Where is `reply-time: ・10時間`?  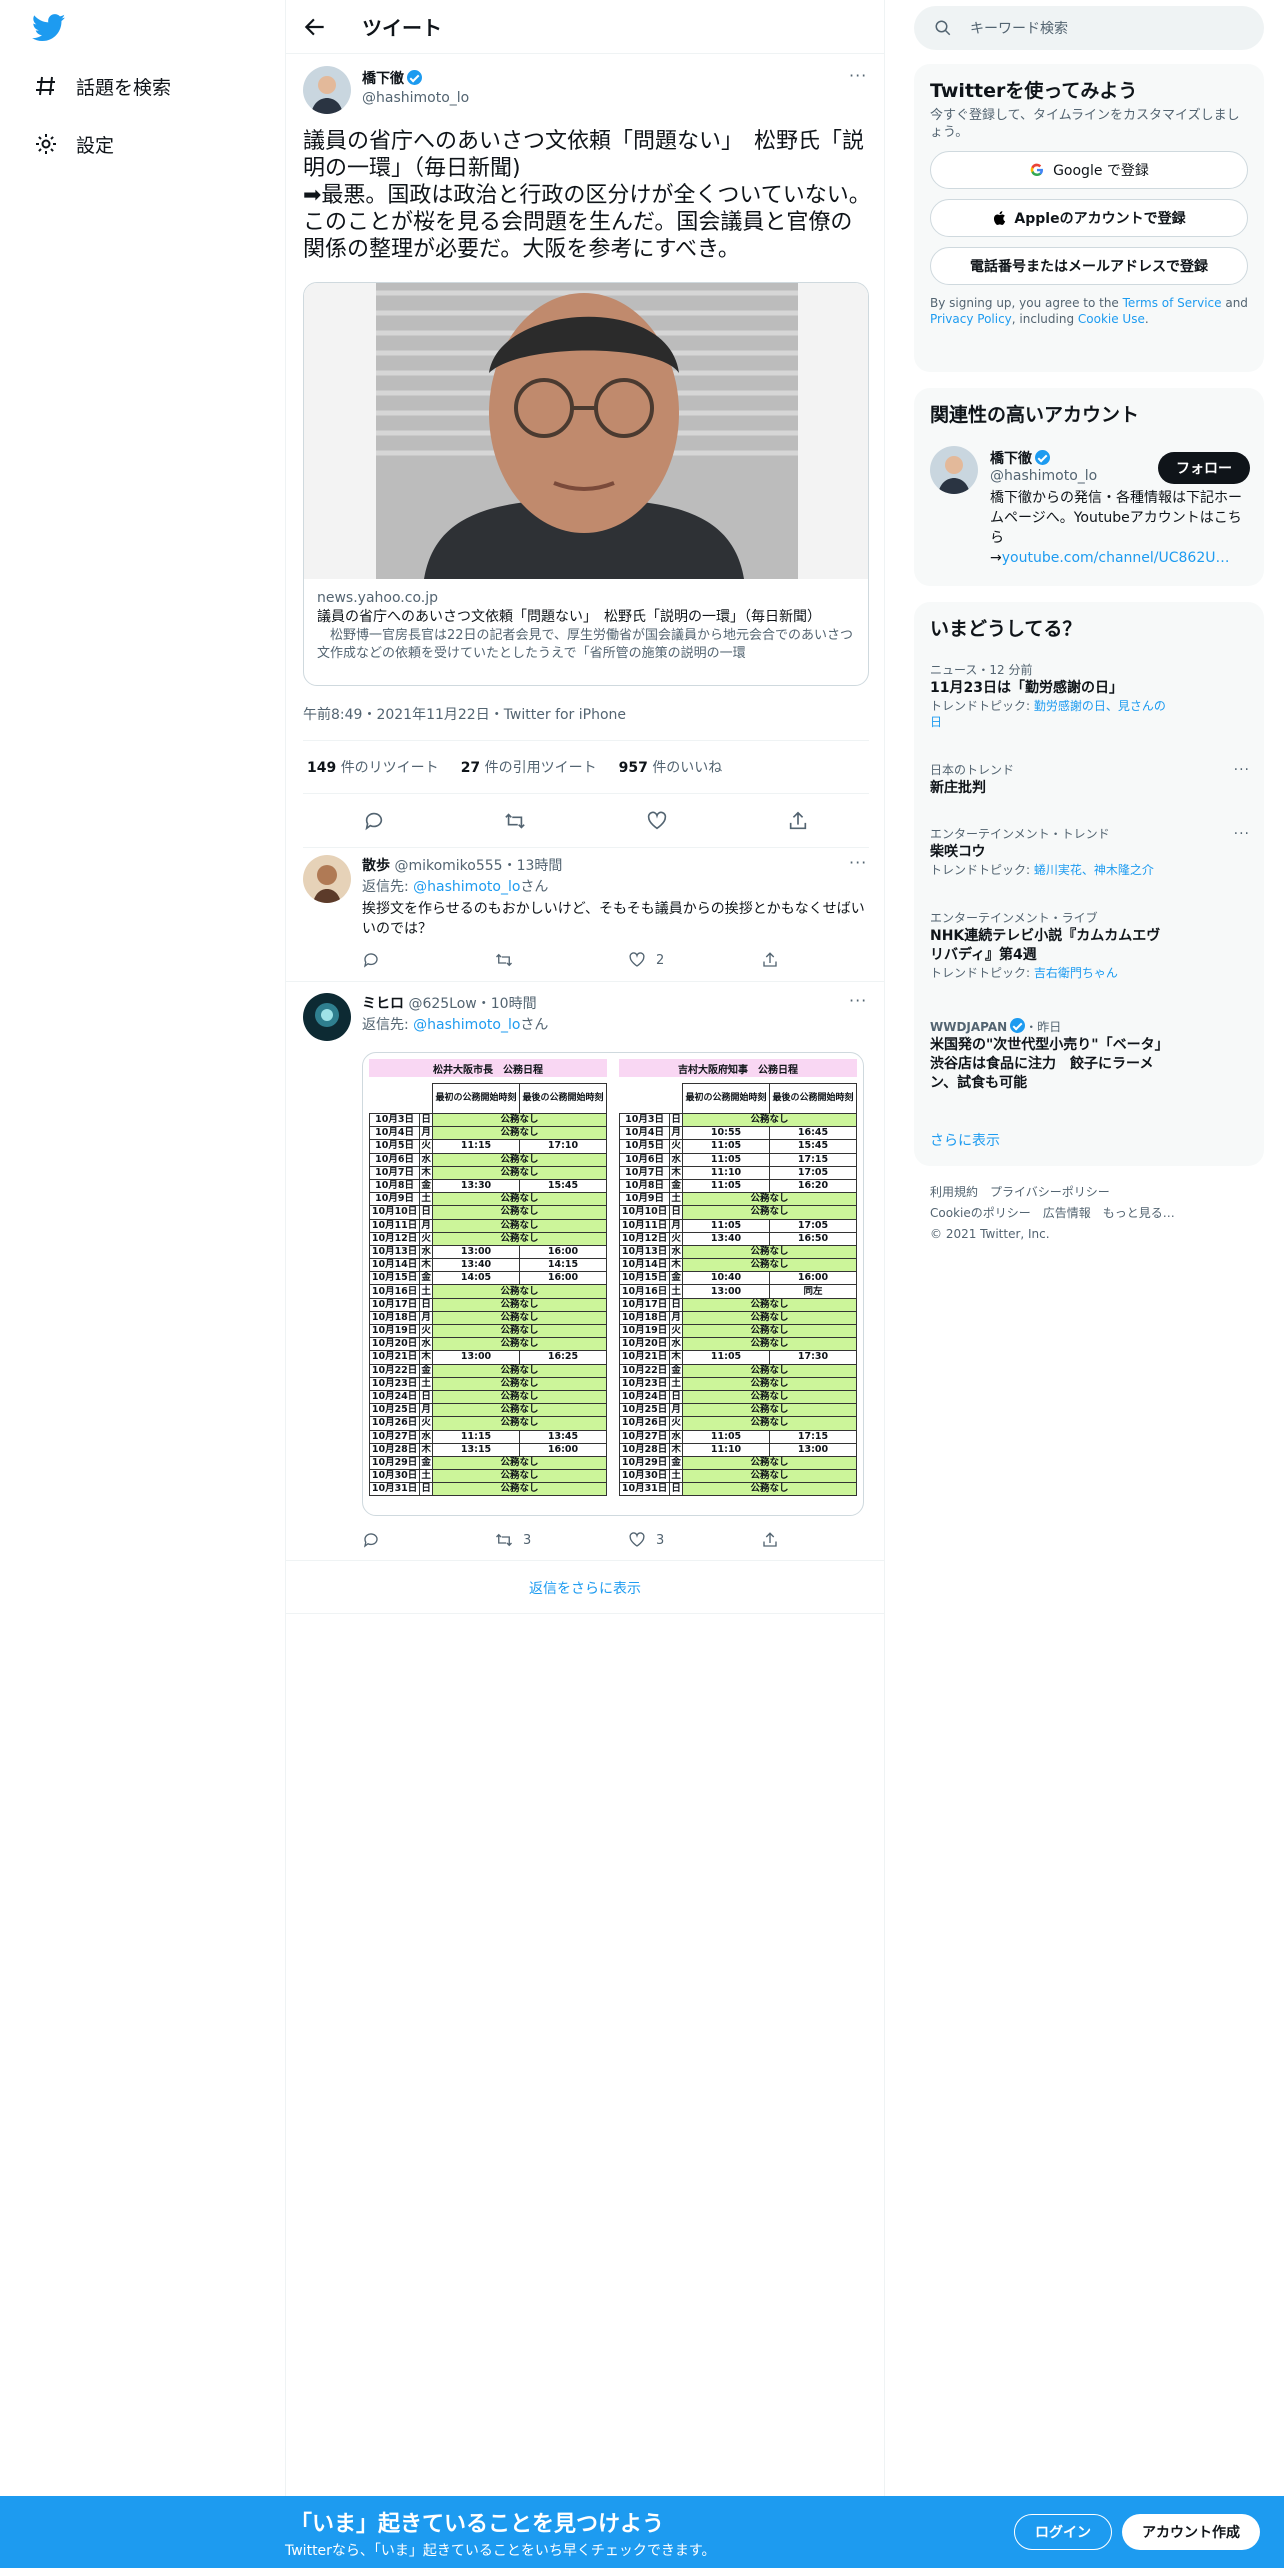 reply-time: ・10時間 is located at coordinates (507, 1004).